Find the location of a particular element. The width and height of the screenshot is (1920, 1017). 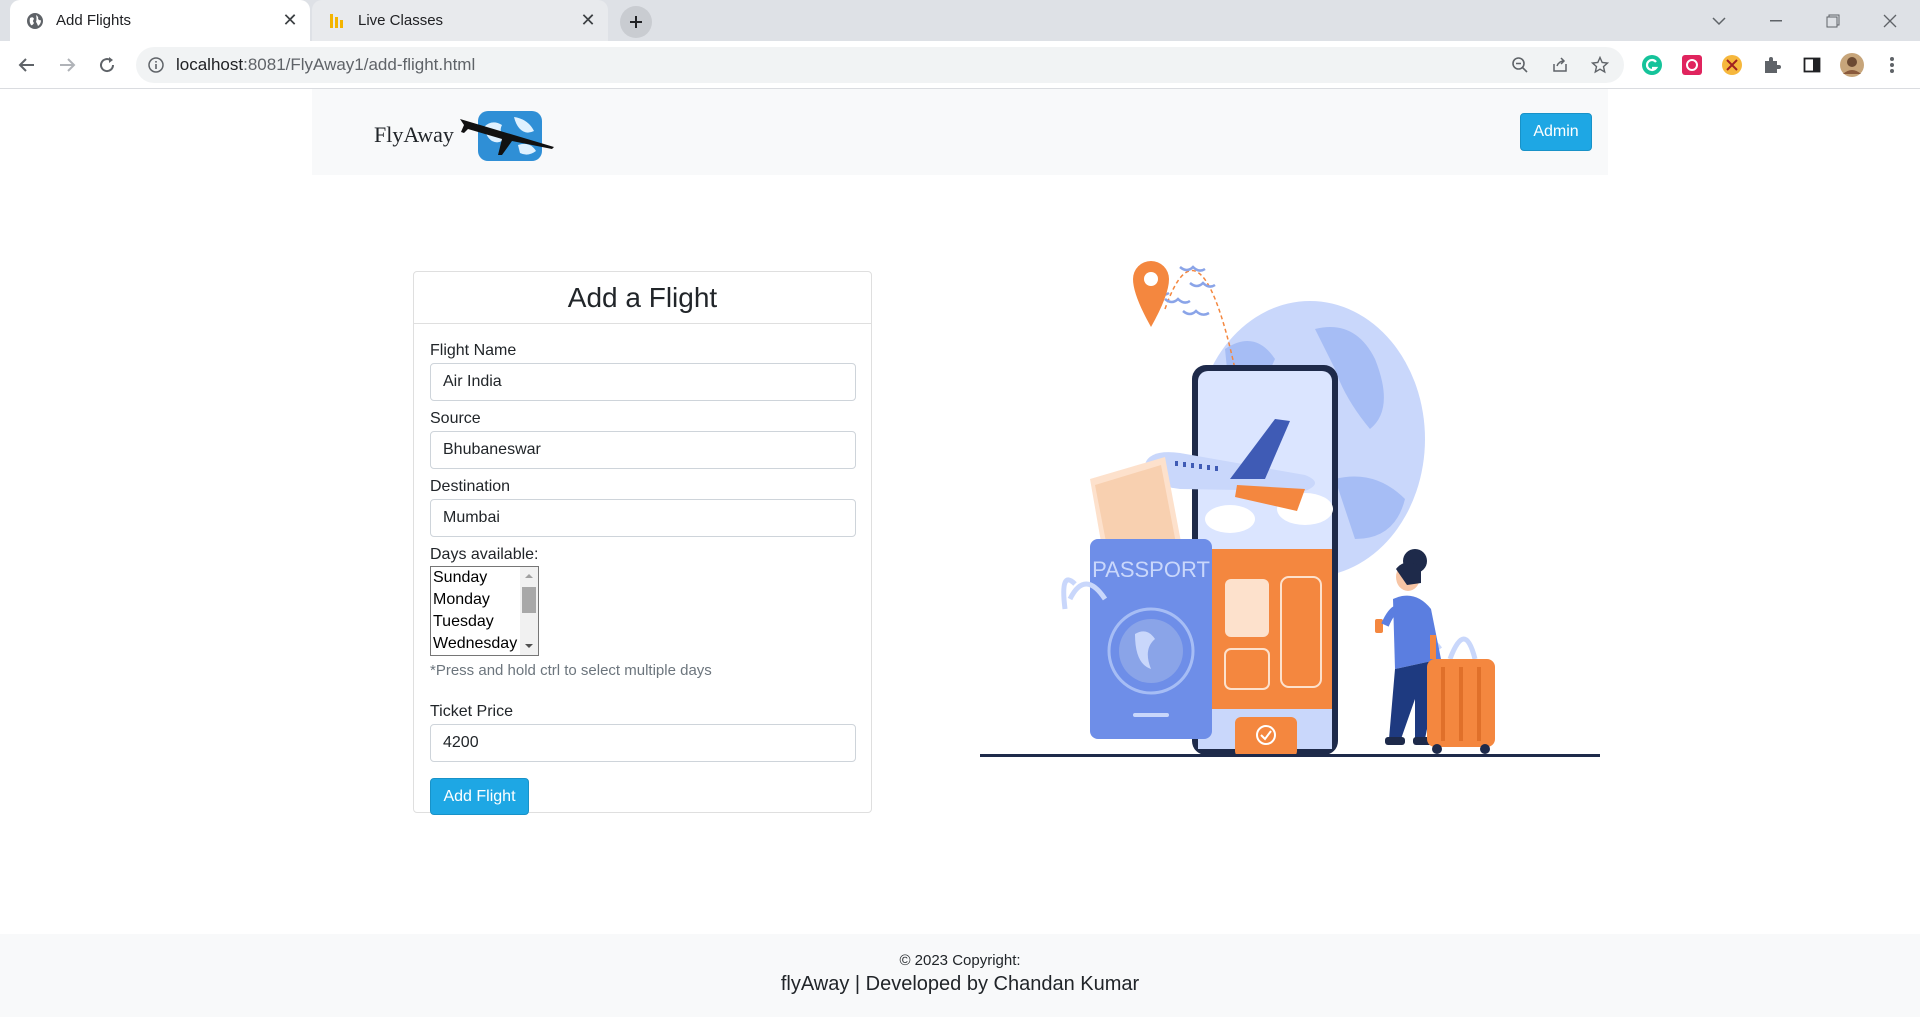

phone is located at coordinates (1265, 561).